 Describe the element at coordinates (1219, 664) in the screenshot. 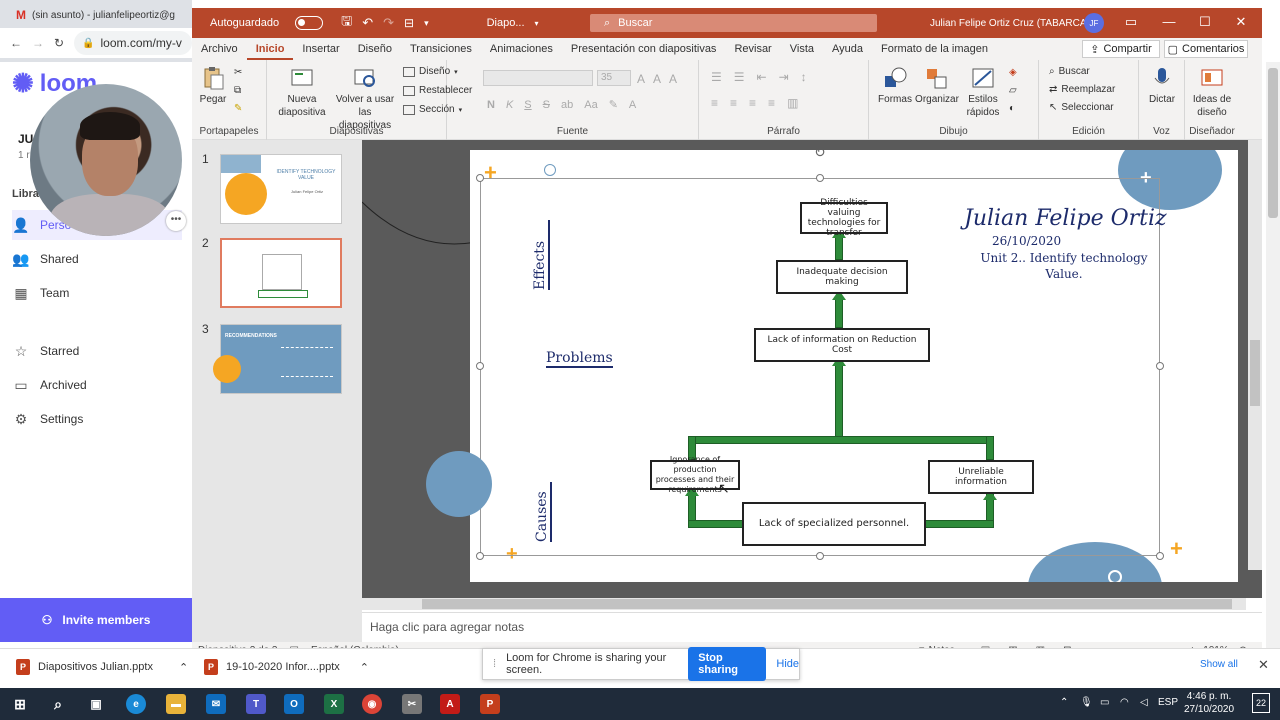

I see `show-all-link: Show all` at that location.